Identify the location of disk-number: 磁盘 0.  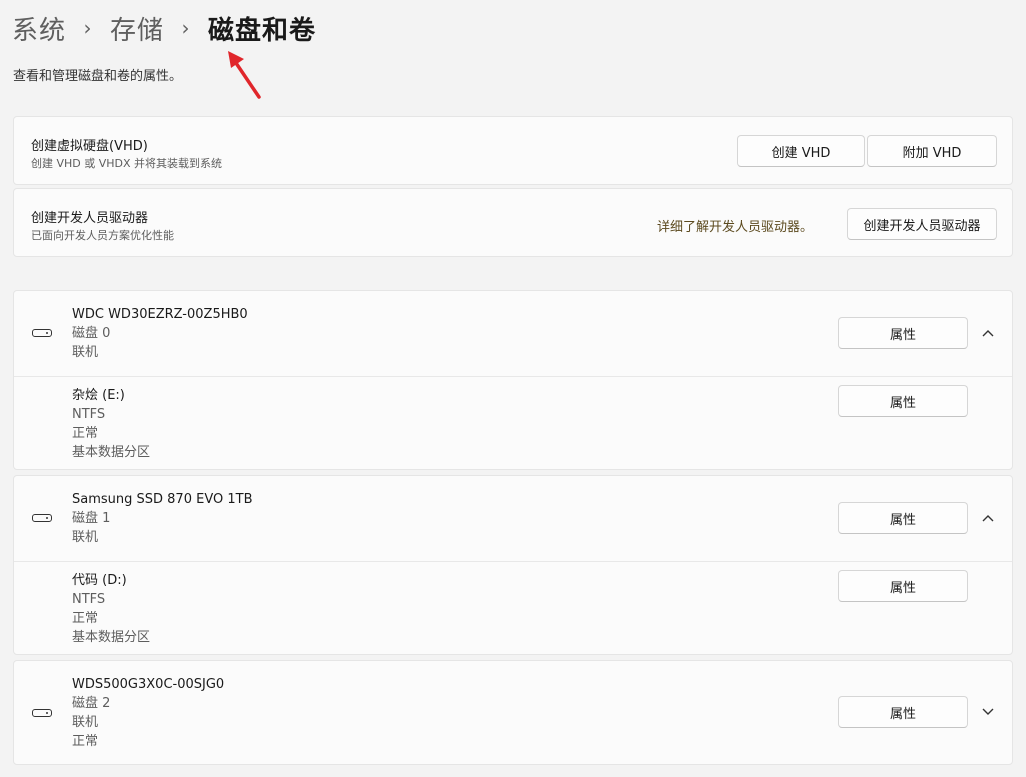
(91, 333).